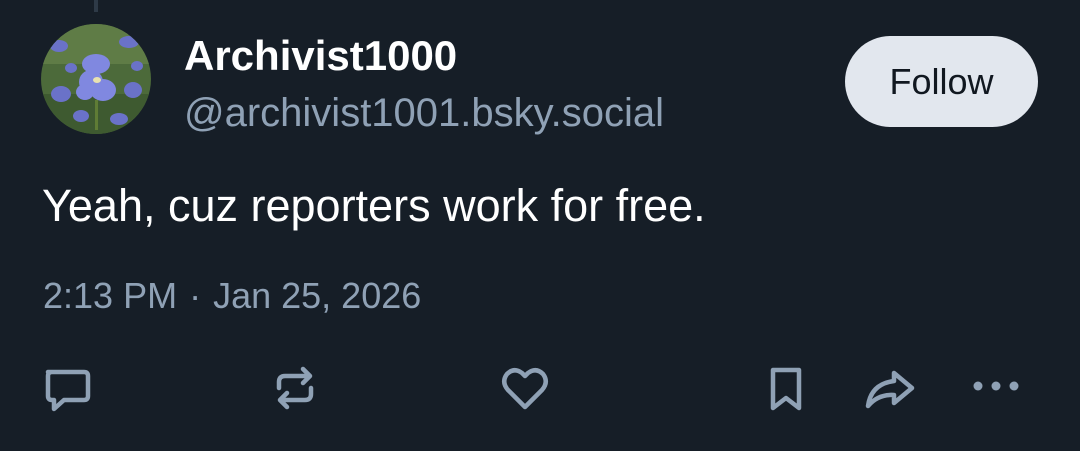 Image resolution: width=1080 pixels, height=451 pixels. I want to click on share-arrow-icon, so click(890, 389).